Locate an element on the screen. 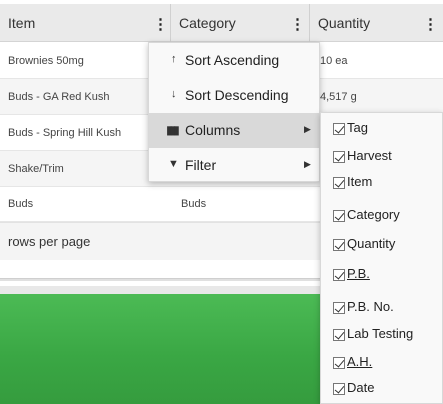  cell-quantity: 10 ea is located at coordinates (334, 61).